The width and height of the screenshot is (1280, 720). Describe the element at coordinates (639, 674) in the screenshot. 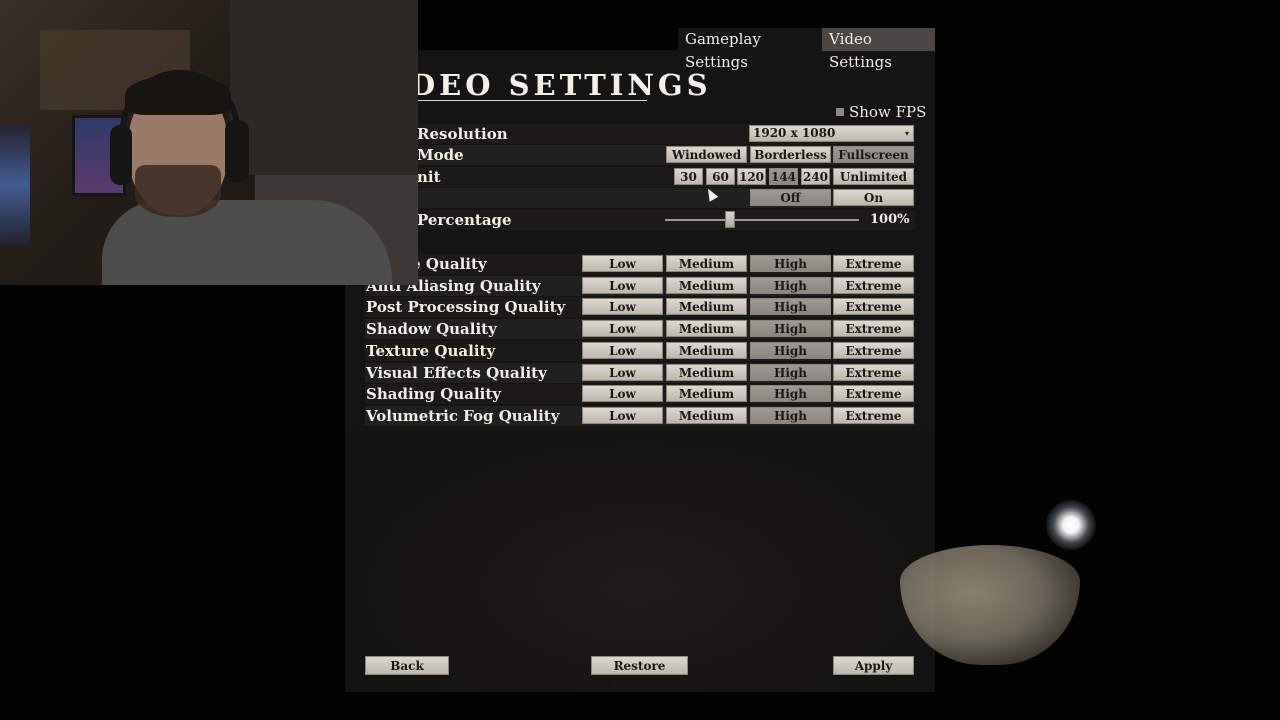

I see `restore-defaults-button: Restore Defaults` at that location.